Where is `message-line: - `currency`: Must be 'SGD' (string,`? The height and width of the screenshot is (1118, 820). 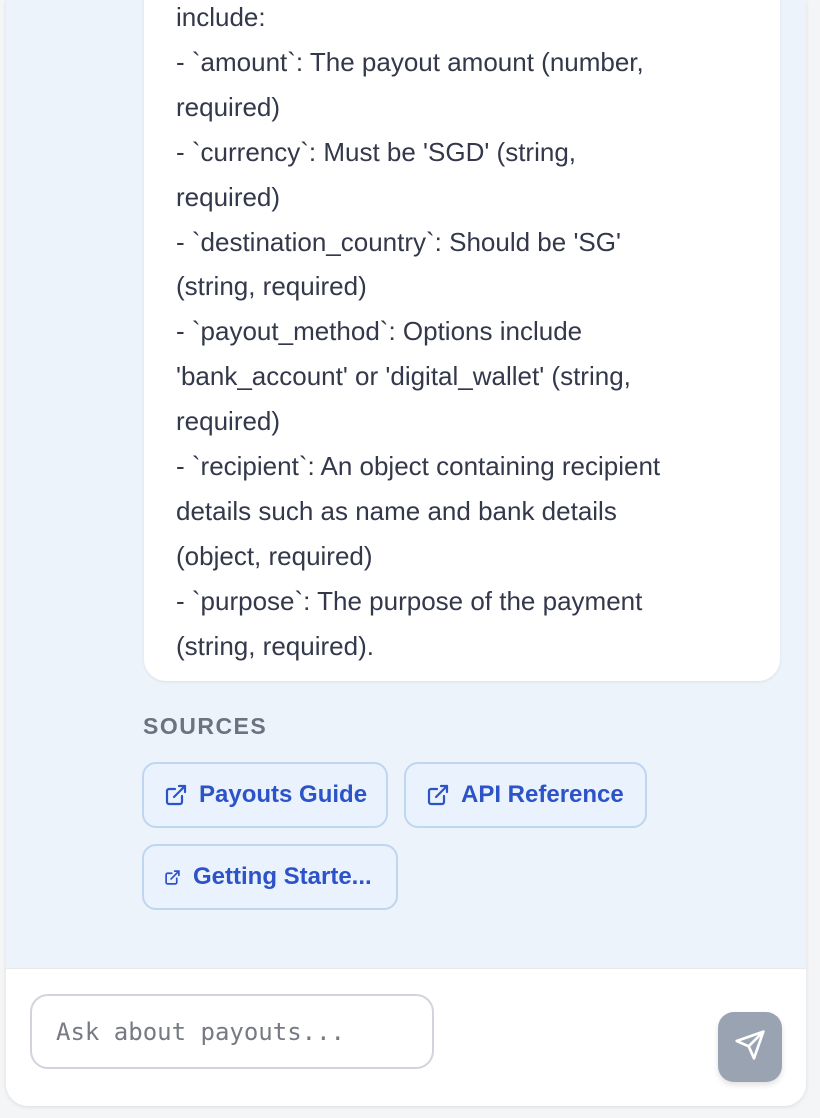
message-line: - `currency`: Must be 'SGD' (string, is located at coordinates (376, 151).